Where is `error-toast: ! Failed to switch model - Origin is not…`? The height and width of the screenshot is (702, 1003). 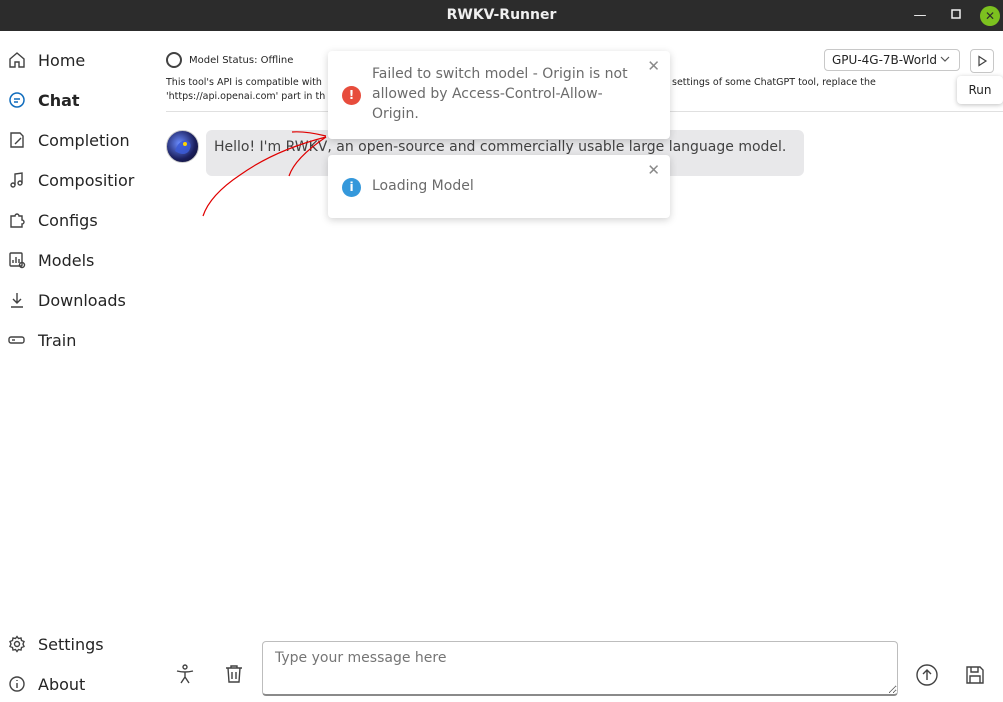 error-toast: ! Failed to switch model - Origin is not… is located at coordinates (499, 95).